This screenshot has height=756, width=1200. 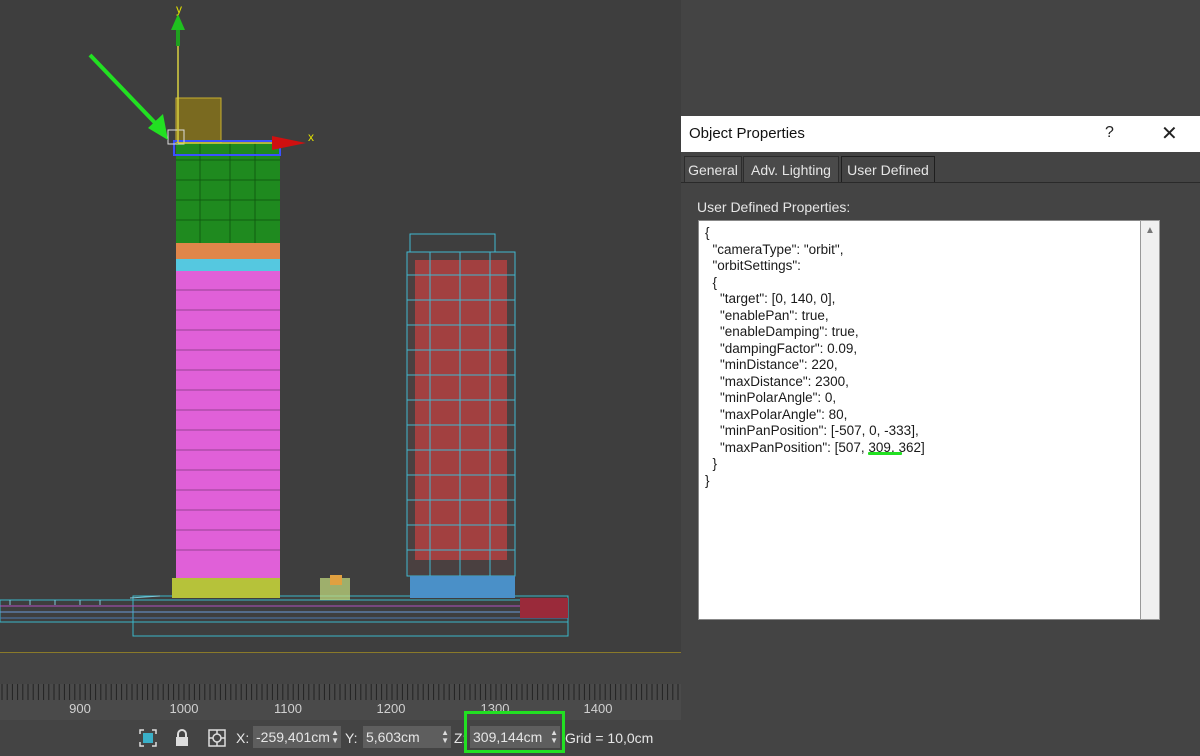 I want to click on ruler-label-900: 900, so click(x=80, y=708).